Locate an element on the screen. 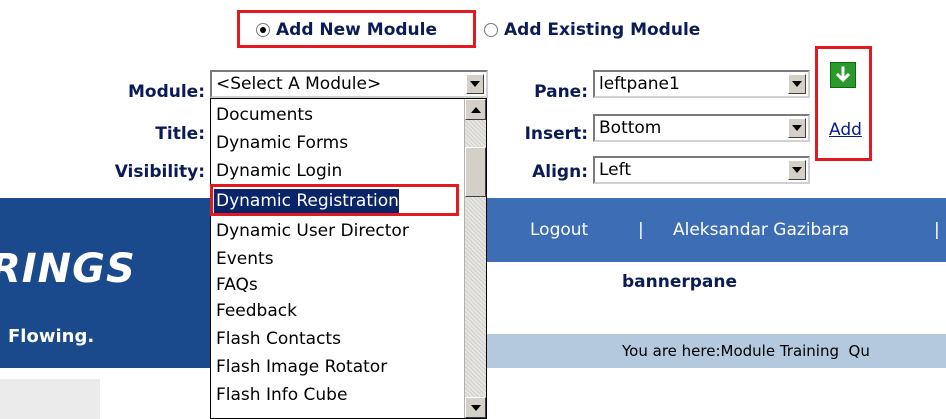 This screenshot has height=419, width=946. add-existing-module-option: Add Existing Module is located at coordinates (592, 30).